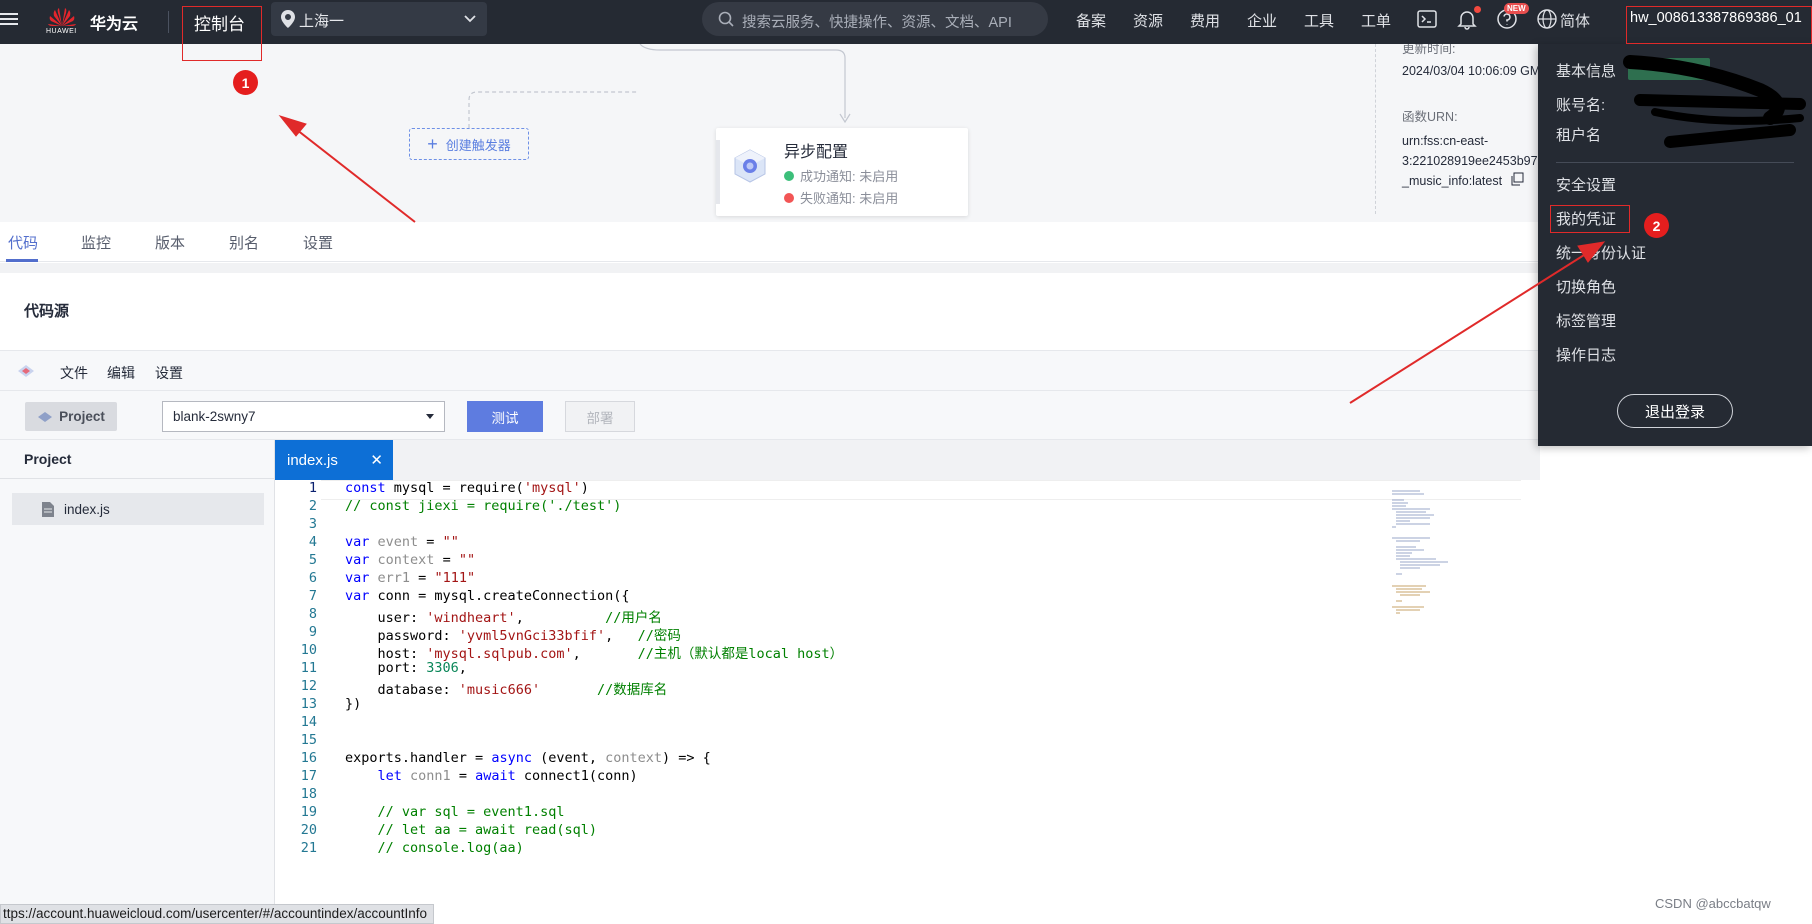 The image size is (1812, 924). I want to click on code-line: port: 3306,, so click(406, 668).